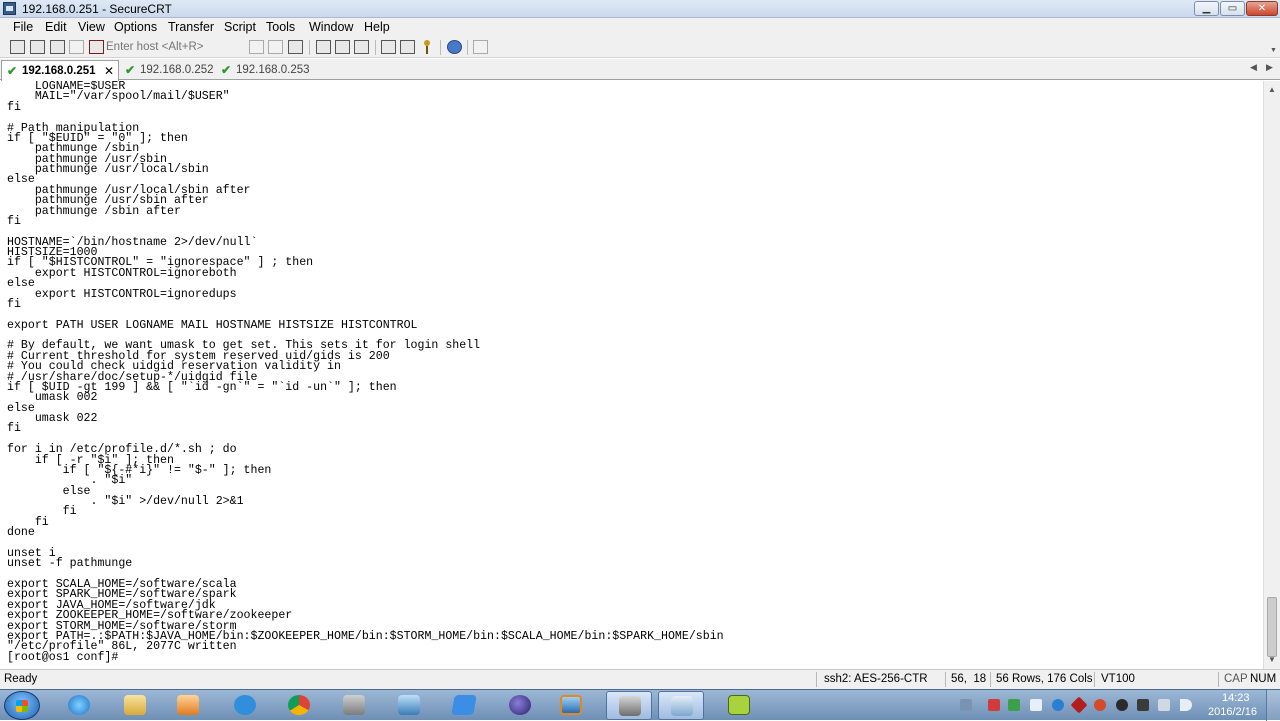 The image size is (1280, 721). I want to click on minimize-button: ▁, so click(1206, 8).